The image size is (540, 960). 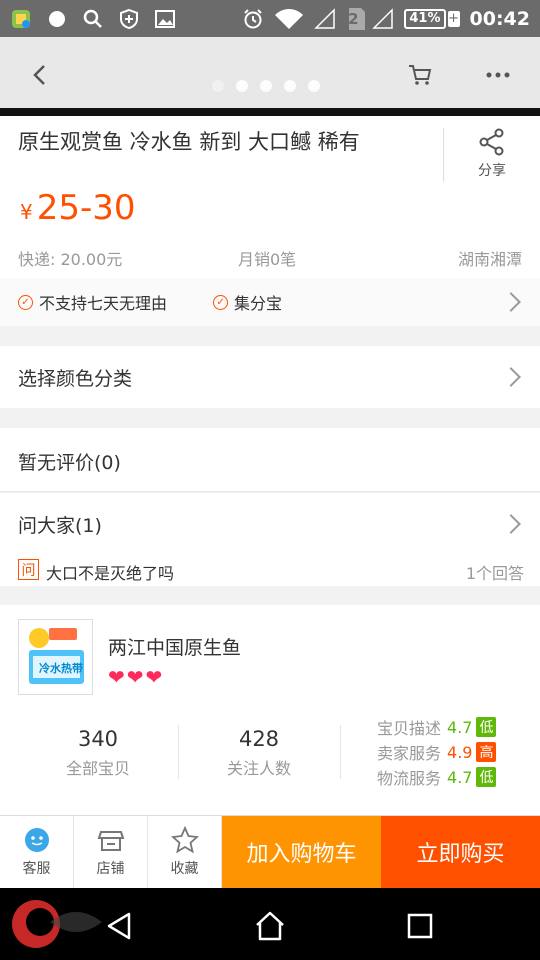 What do you see at coordinates (36, 840) in the screenshot?
I see `chat-face-icon` at bounding box center [36, 840].